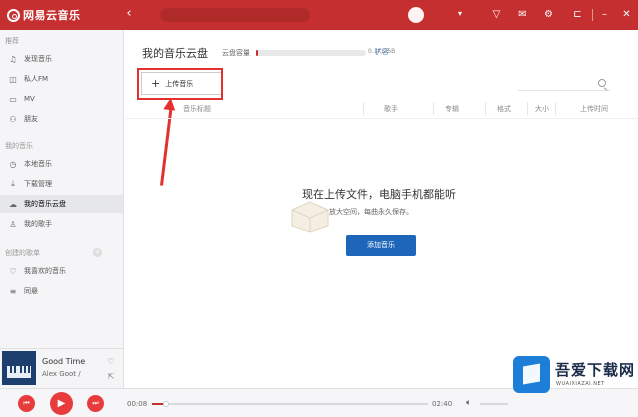  I want to click on sidebar-item-label: 同悬, so click(31, 291).